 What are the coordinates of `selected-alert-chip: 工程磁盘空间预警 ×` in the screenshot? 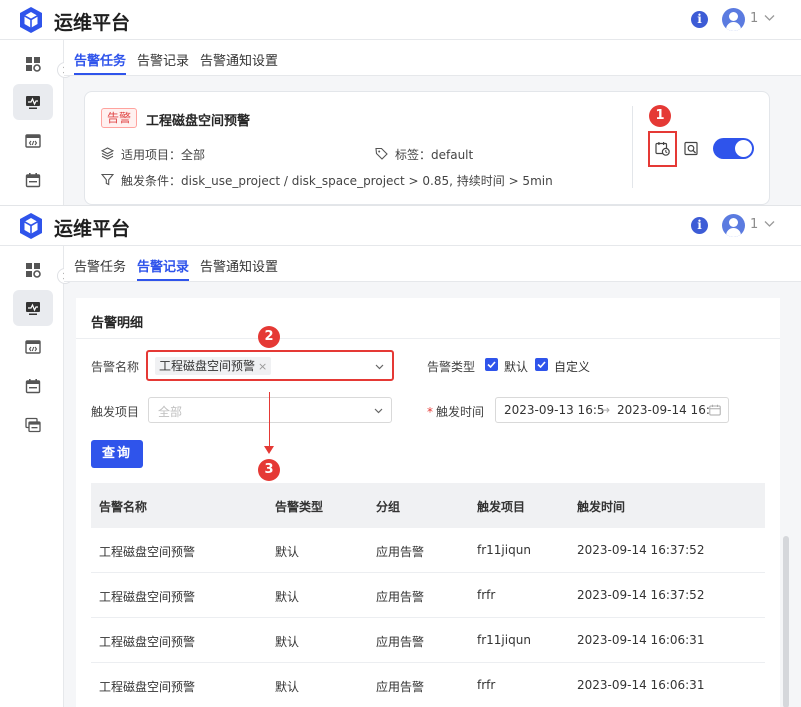 It's located at (213, 366).